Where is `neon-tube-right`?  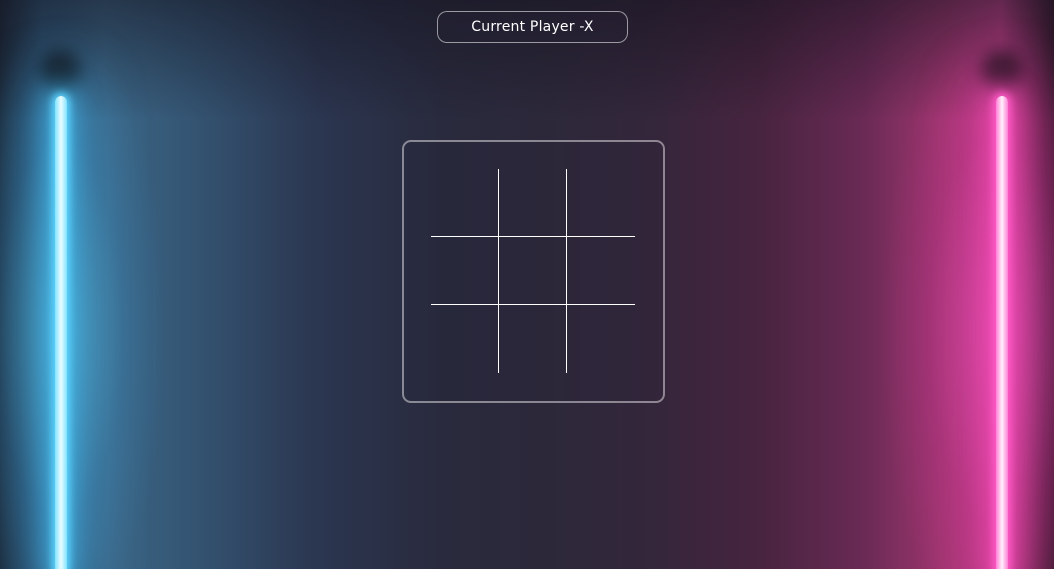
neon-tube-right is located at coordinates (1002, 332).